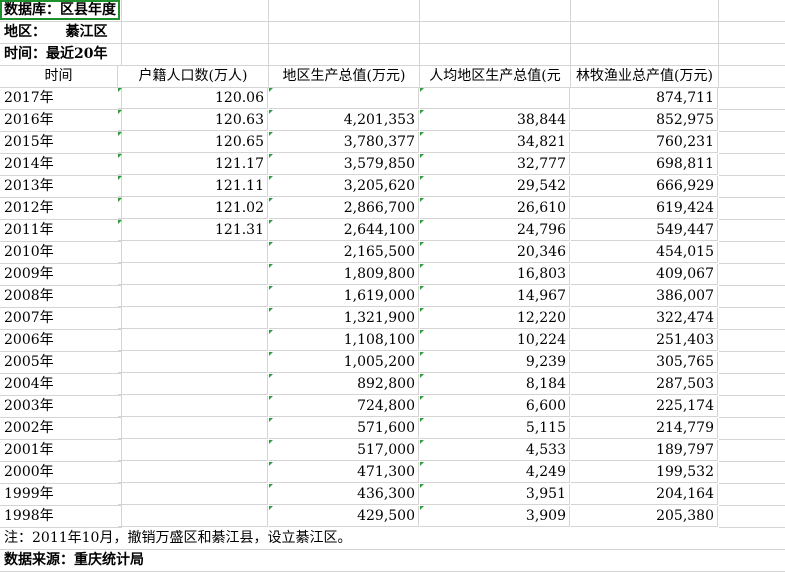  I want to click on agriculture-output-cell: 549,447, so click(644, 230).